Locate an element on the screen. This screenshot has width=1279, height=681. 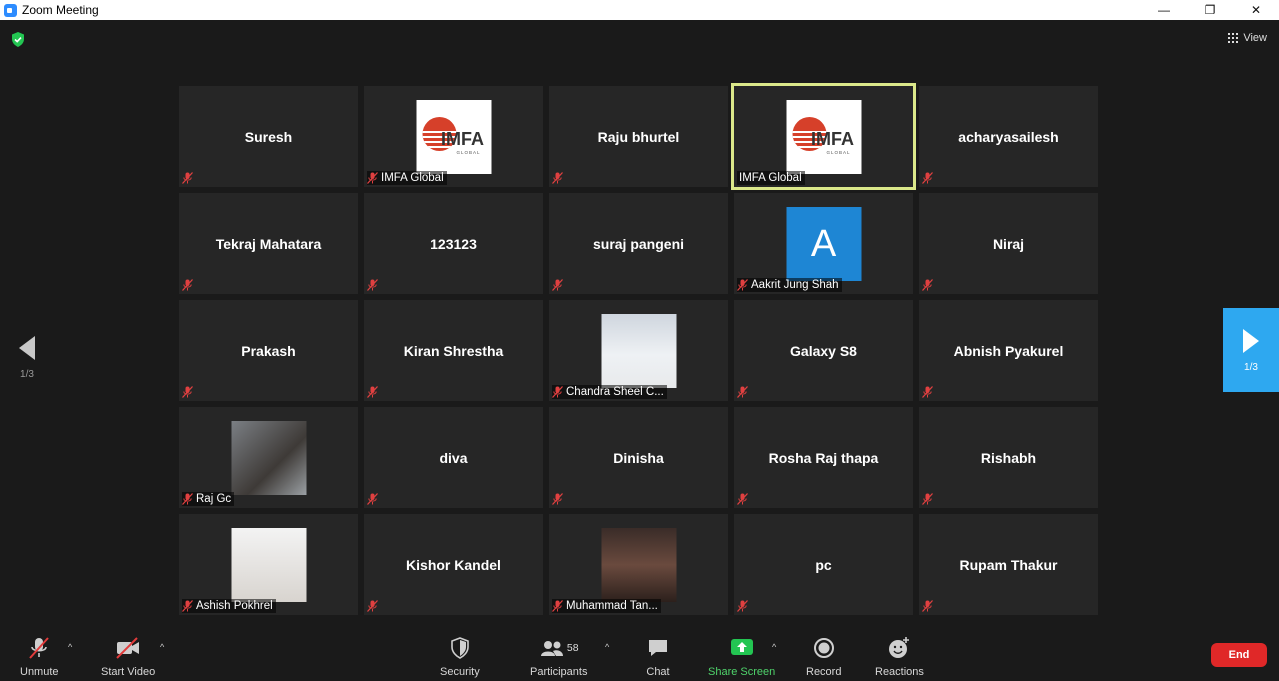
participant-tile: A Aakrit Jung Shah is located at coordinates (823, 243).